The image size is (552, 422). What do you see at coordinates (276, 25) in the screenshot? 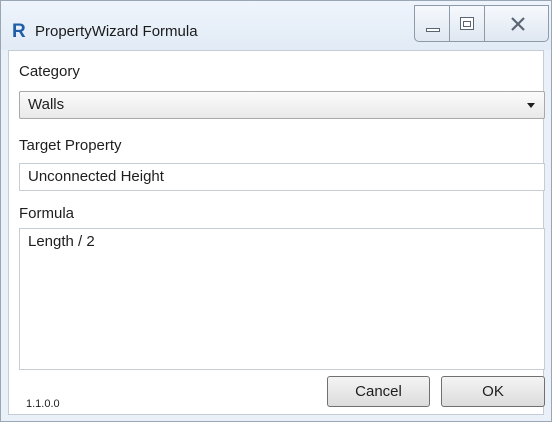
I see `title-bar: R PropertyWizard Formula` at bounding box center [276, 25].